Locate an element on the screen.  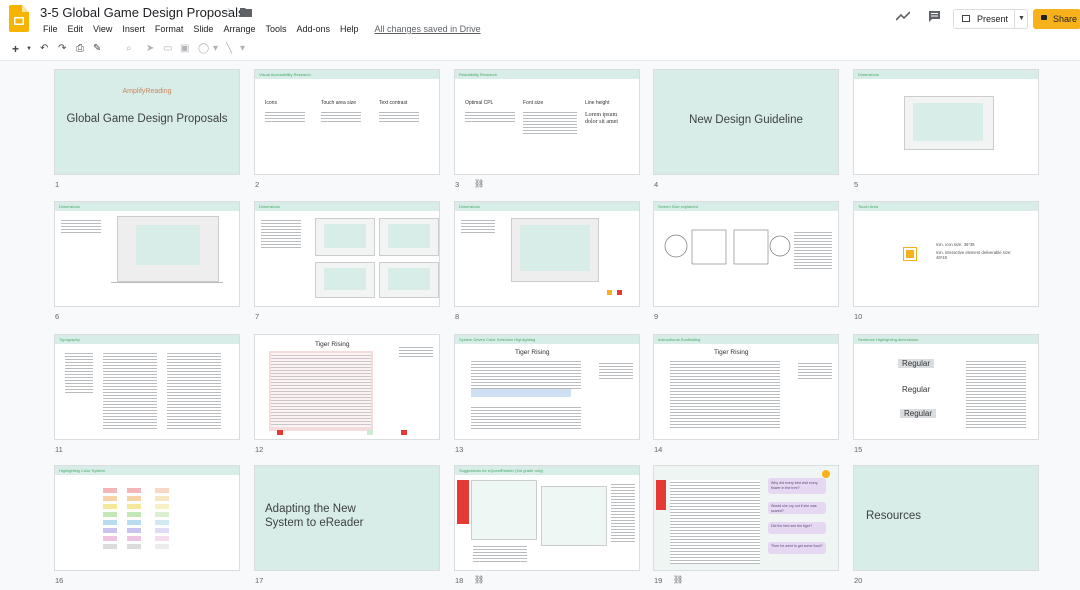
share-label: Share is located at coordinates (1064, 19).